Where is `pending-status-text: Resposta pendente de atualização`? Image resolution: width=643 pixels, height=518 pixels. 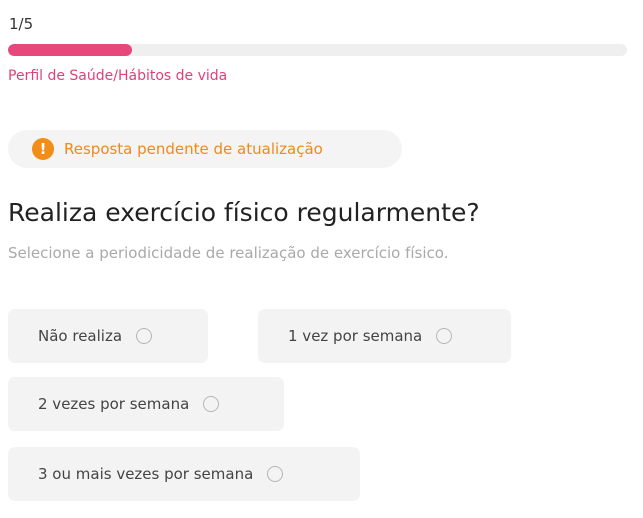
pending-status-text: Resposta pendente de atualização is located at coordinates (193, 149).